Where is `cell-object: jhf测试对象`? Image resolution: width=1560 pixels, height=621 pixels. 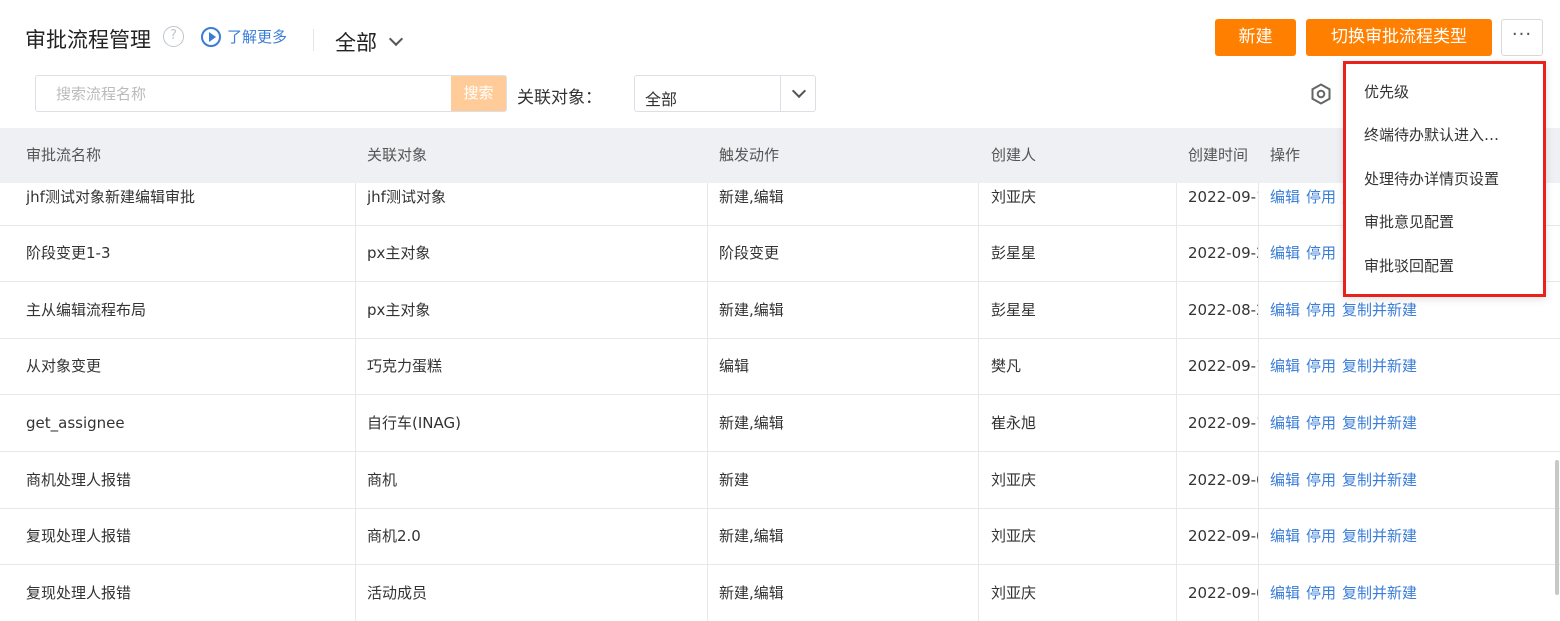
cell-object: jhf测试对象 is located at coordinates (406, 197).